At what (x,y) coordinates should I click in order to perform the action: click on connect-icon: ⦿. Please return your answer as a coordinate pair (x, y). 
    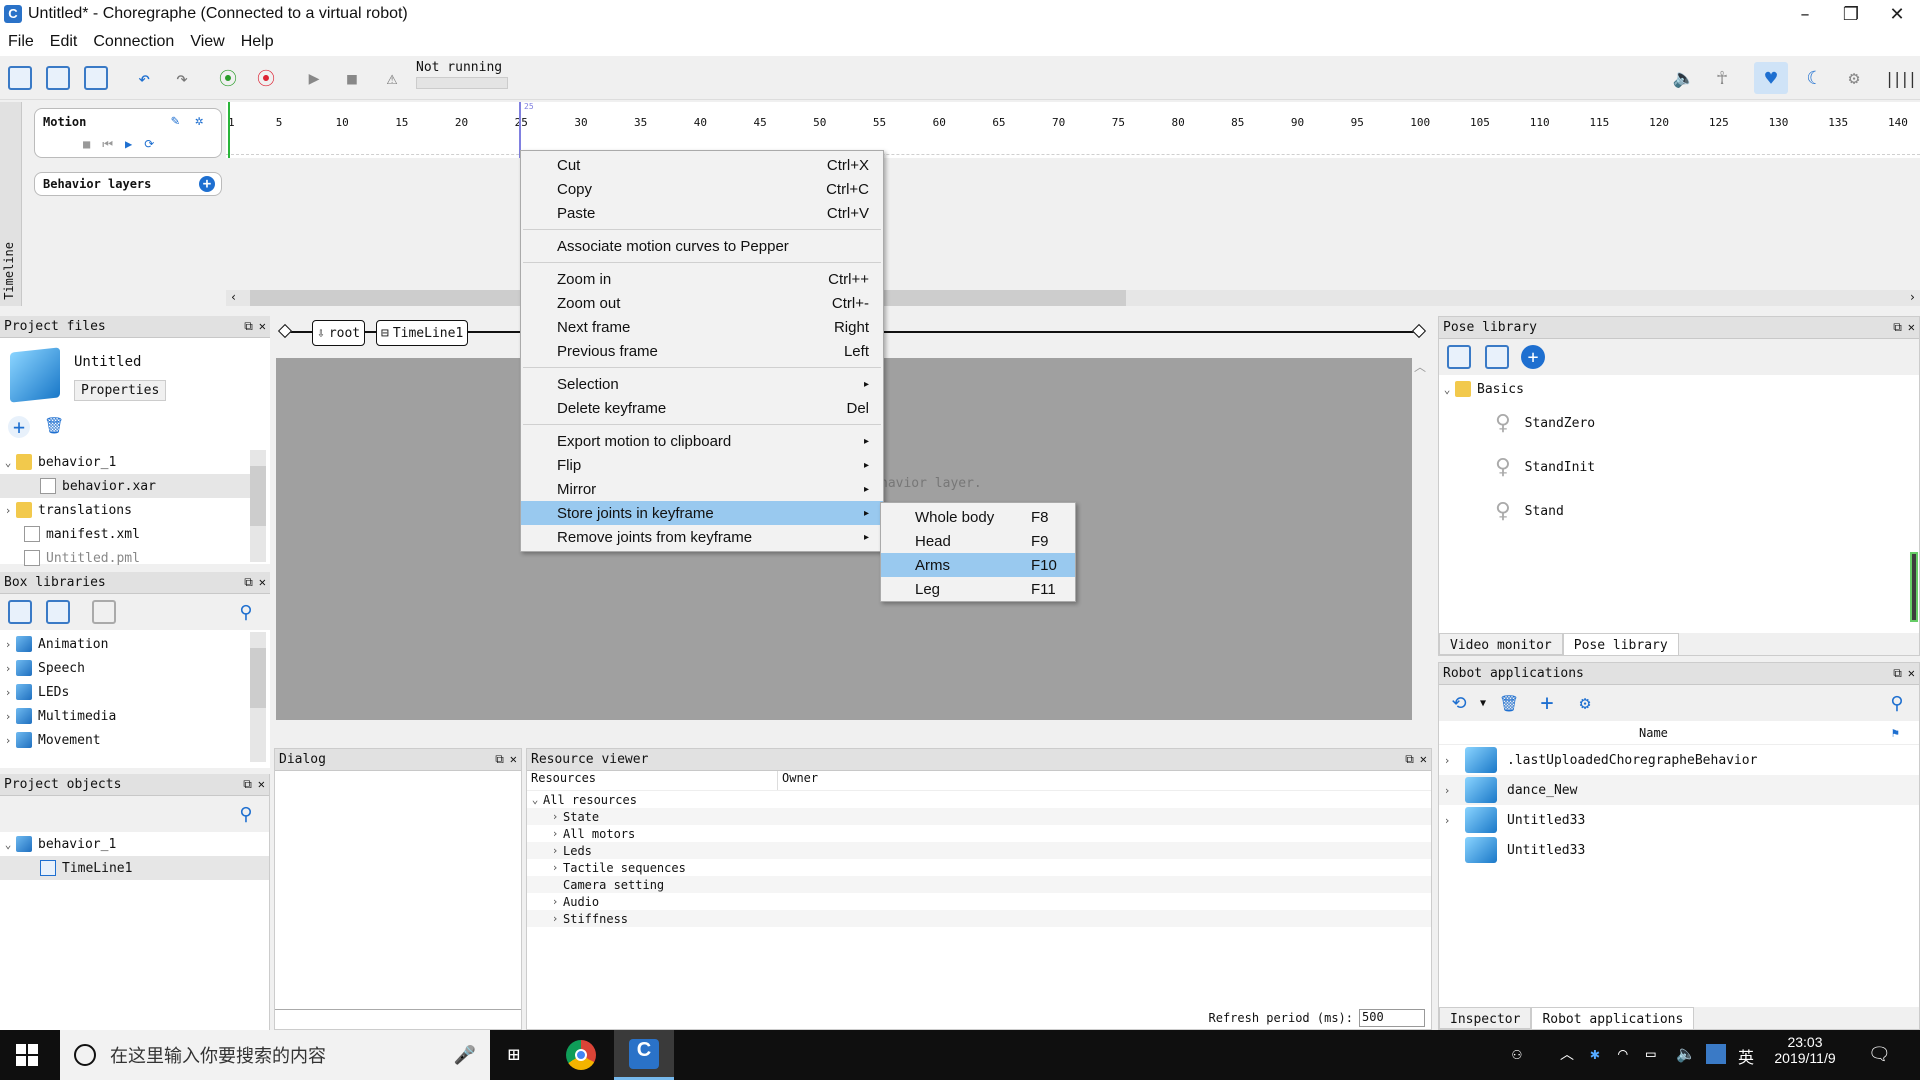
    Looking at the image, I should click on (228, 78).